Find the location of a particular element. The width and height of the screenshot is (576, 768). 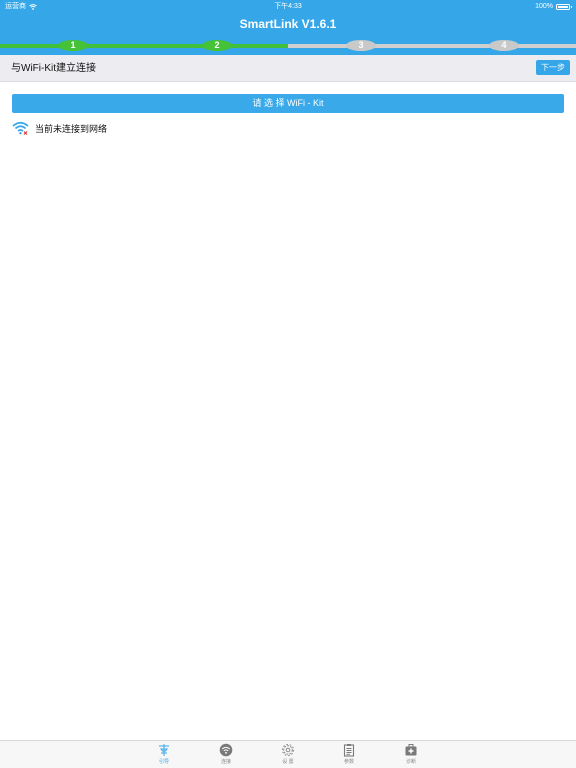

app-title: SmartLink V1.6.1 is located at coordinates (288, 24).